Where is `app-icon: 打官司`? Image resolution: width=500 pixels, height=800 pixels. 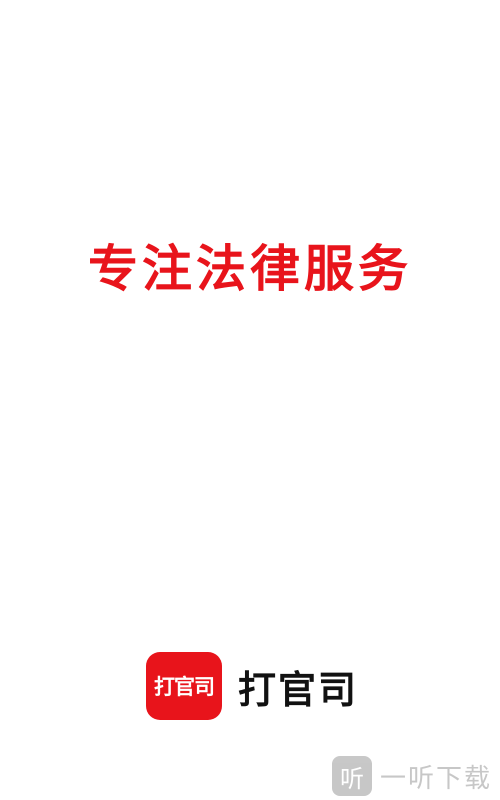
app-icon: 打官司 is located at coordinates (184, 686).